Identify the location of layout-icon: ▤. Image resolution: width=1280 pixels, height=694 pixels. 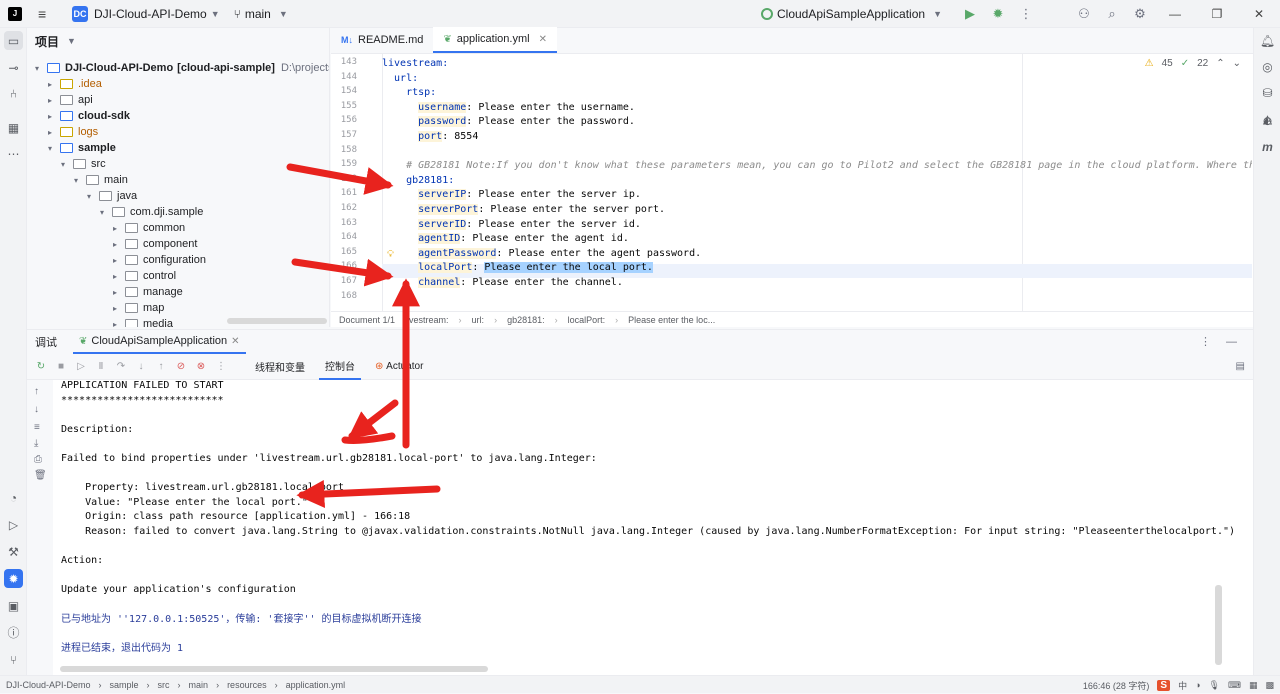
(1240, 366).